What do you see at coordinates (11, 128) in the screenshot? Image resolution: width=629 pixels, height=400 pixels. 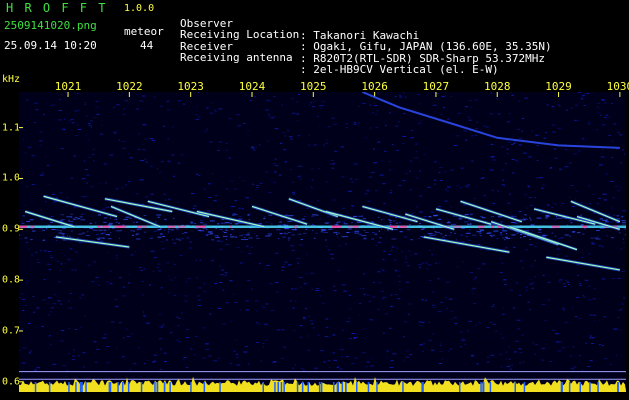 I see `y-tick-label: 1.1` at bounding box center [11, 128].